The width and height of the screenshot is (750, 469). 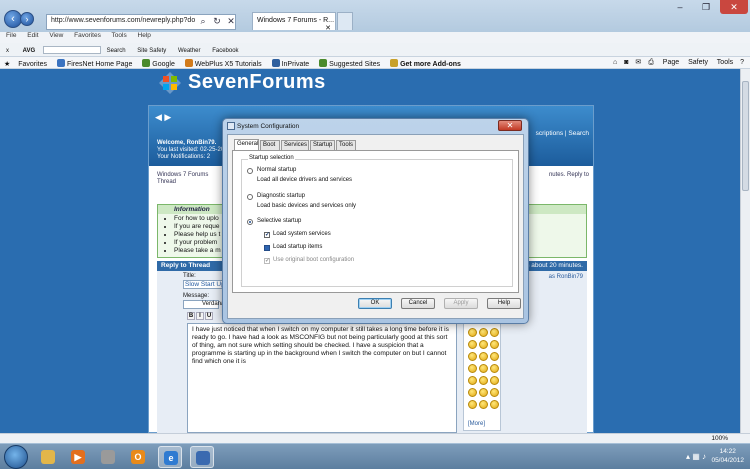 What do you see at coordinates (116, 51) in the screenshot?
I see `avg-search-button: Search` at bounding box center [116, 51].